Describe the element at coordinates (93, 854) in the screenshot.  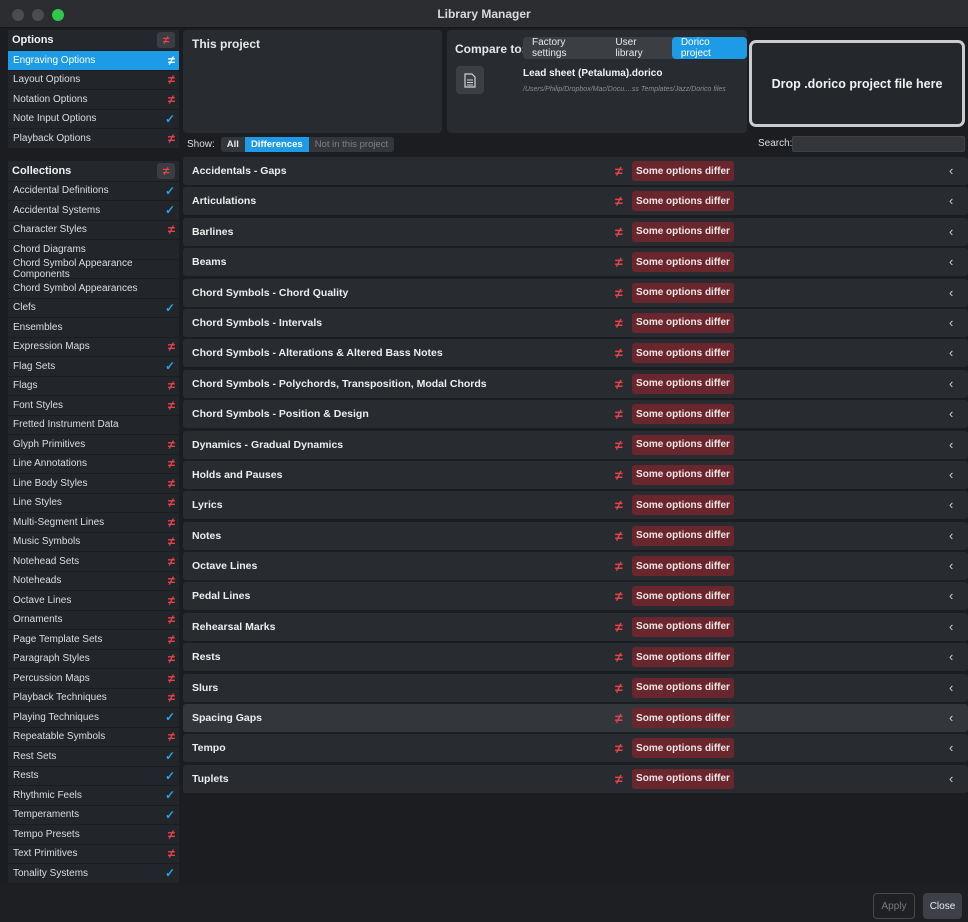
I see `collection-item: Text Primitives ≠` at that location.